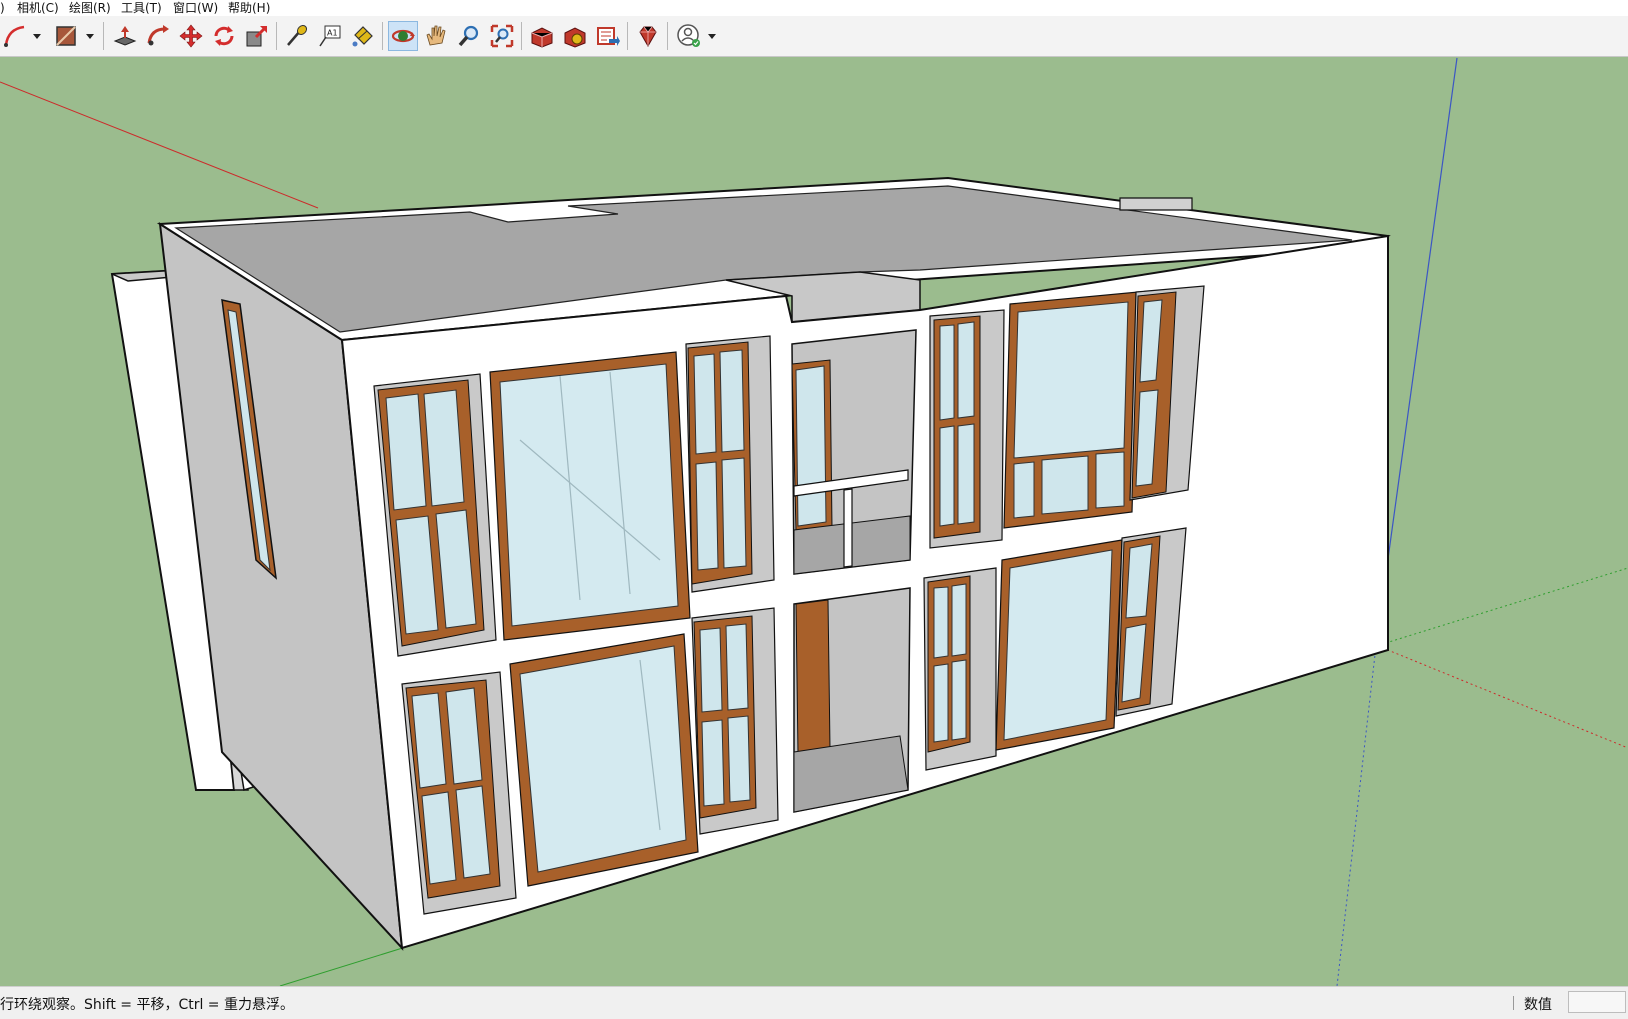  I want to click on layout-icon, so click(608, 36).